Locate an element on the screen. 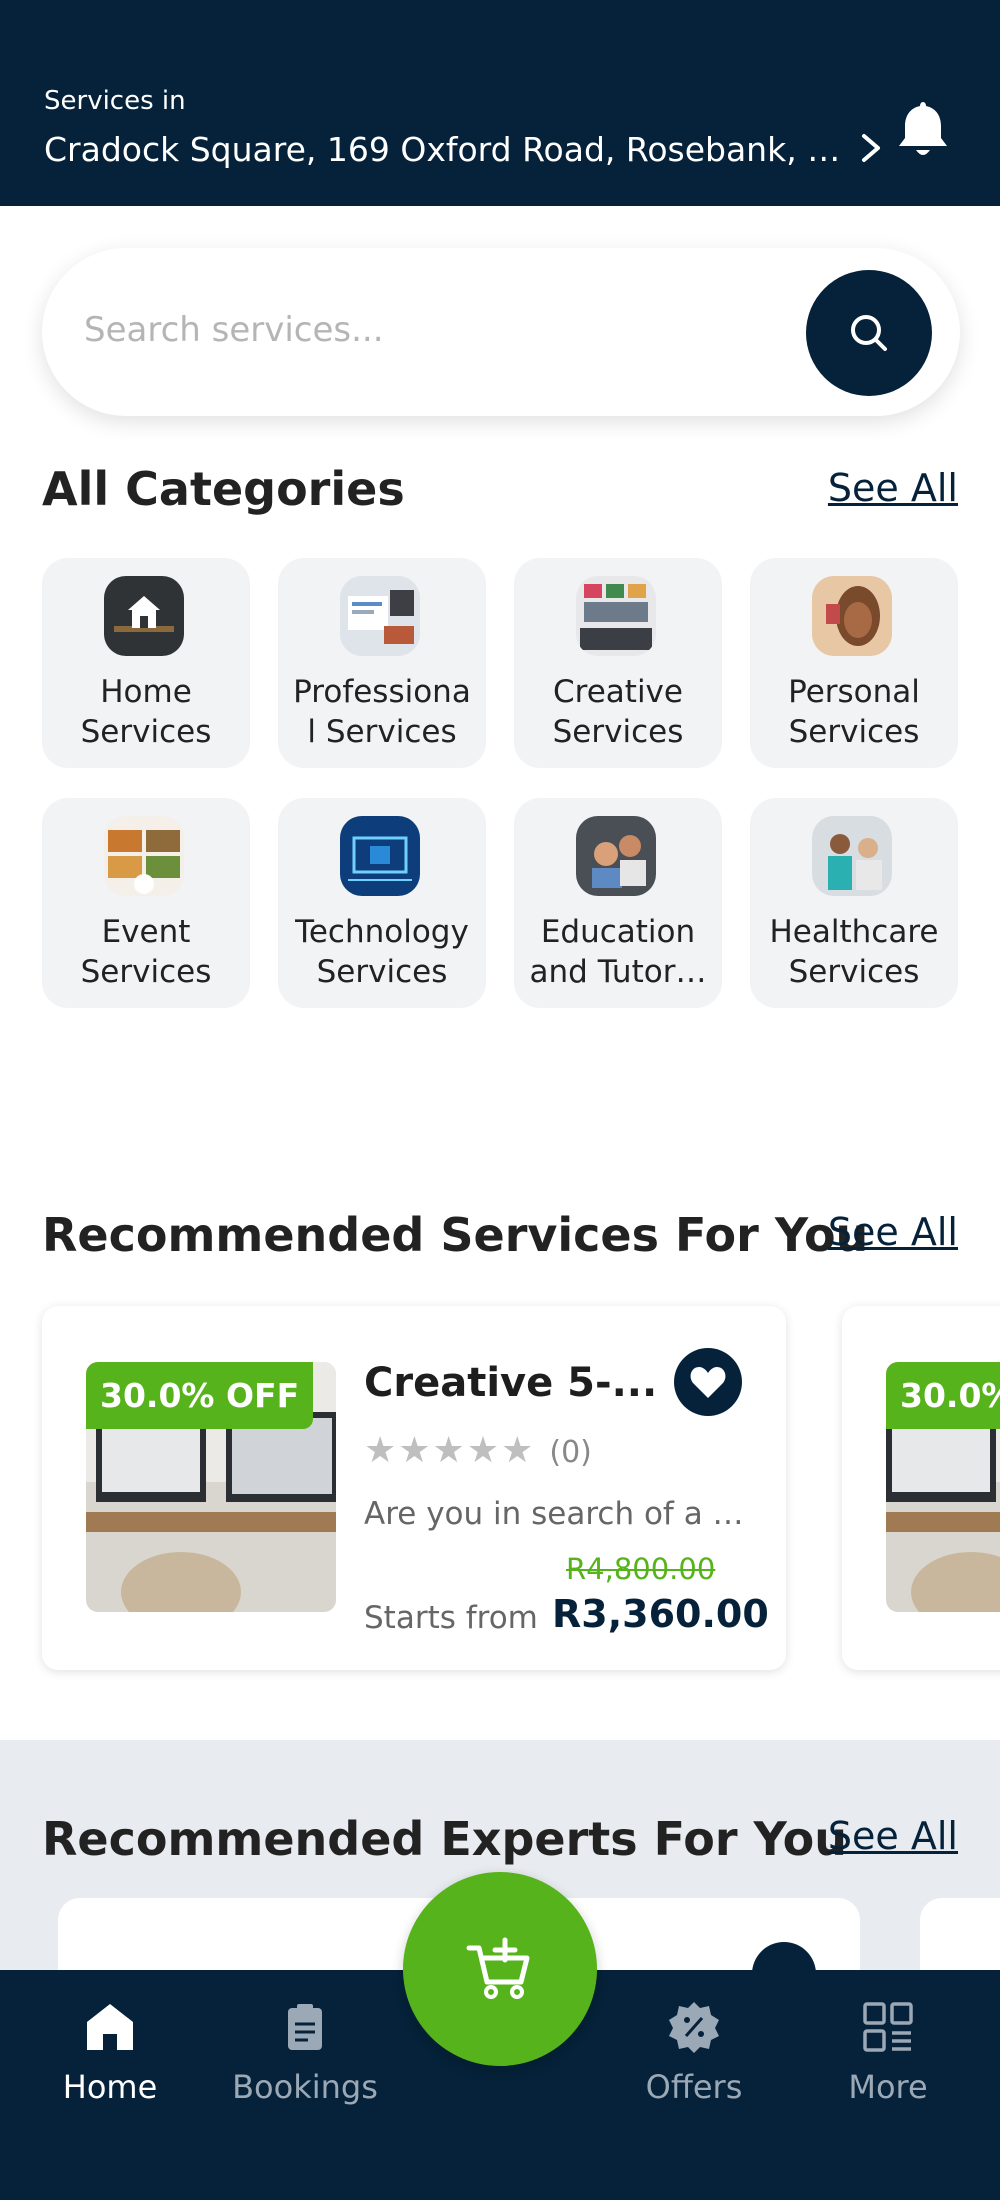 The image size is (1000, 2200). service-card: 30.0% OFF is located at coordinates (921, 1488).